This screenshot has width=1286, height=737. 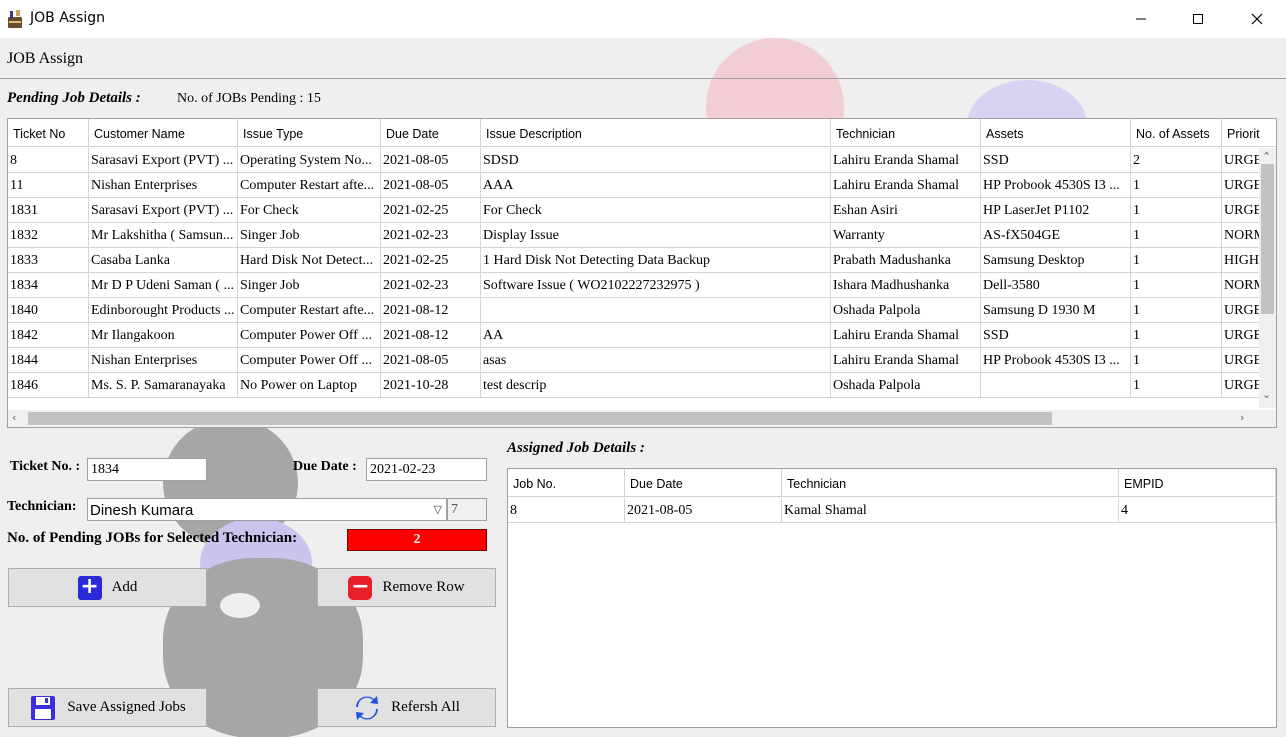 I want to click on pending-table-cell: 1846, so click(x=48, y=385).